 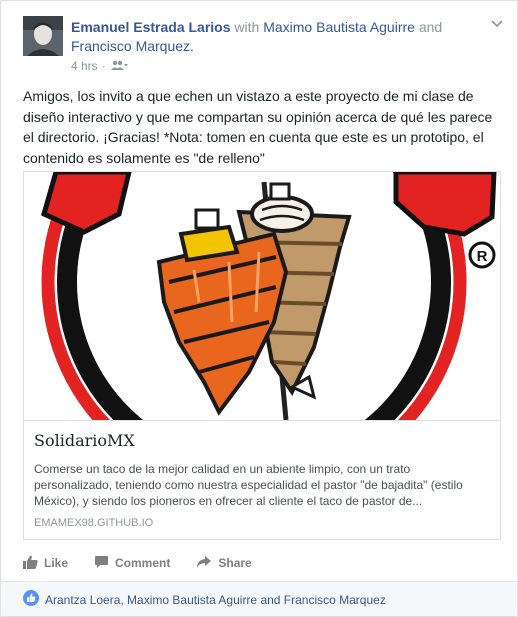 What do you see at coordinates (119, 66) in the screenshot?
I see `audience-friends-icon` at bounding box center [119, 66].